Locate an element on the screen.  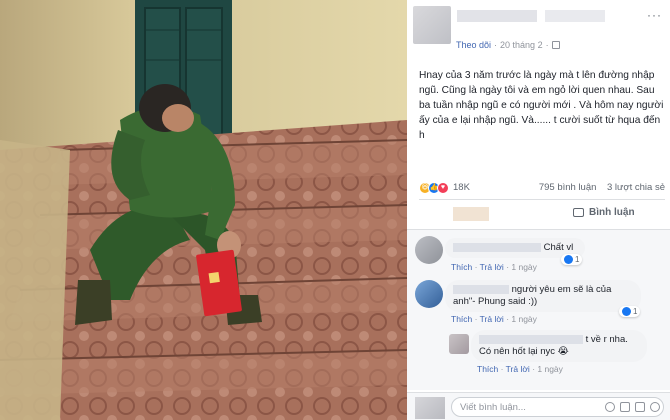
reply-avatar is located at coordinates (459, 344).